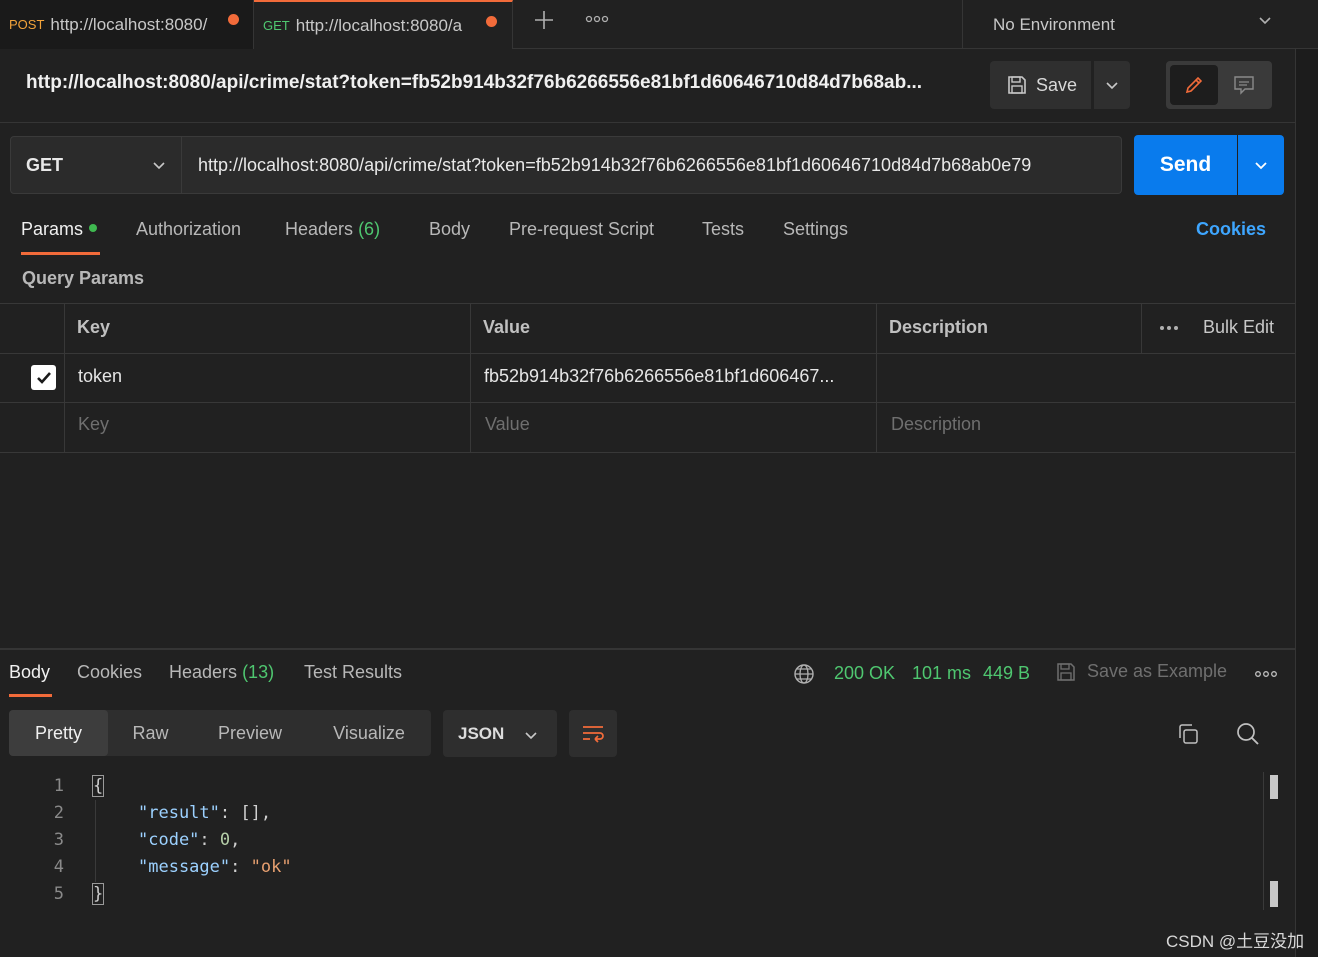 The image size is (1318, 957). I want to click on response-tab-test-results: Test Results, so click(353, 672).